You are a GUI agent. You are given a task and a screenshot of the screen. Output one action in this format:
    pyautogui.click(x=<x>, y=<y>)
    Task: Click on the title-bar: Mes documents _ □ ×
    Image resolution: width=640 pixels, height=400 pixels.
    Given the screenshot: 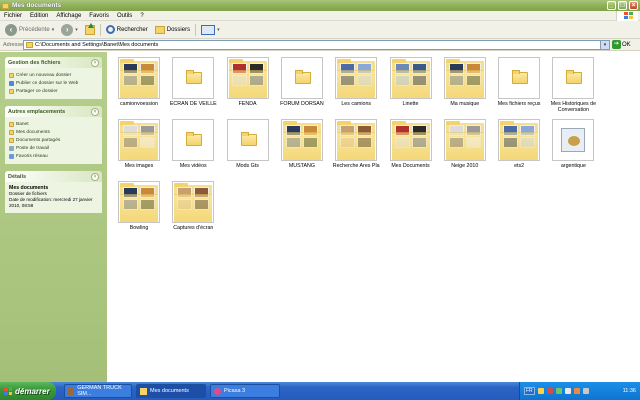 What is the action you would take?
    pyautogui.click(x=320, y=5)
    